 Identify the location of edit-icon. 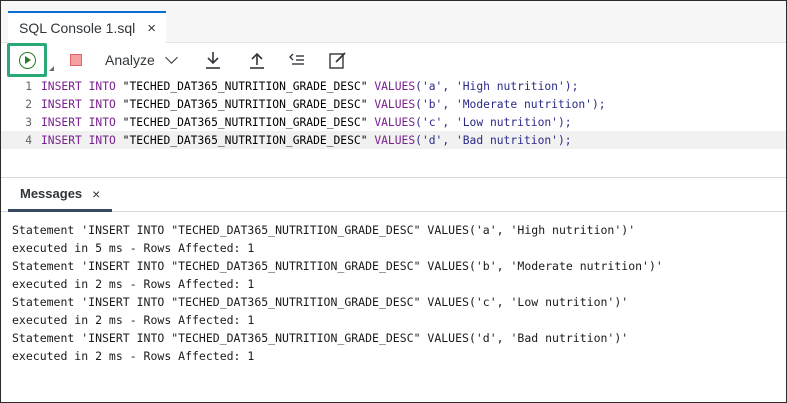
(337, 60).